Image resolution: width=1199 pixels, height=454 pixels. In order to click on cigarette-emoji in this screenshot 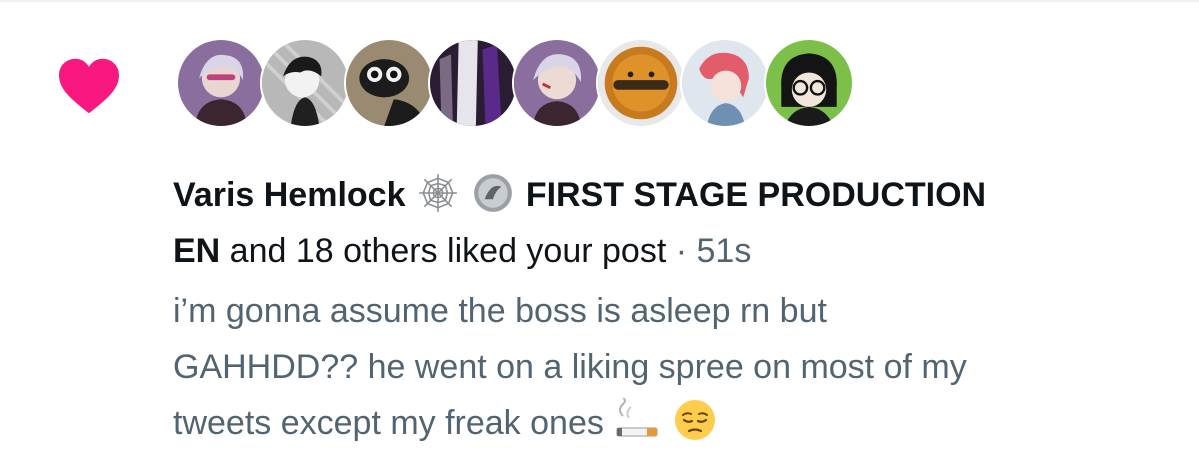, I will do `click(637, 417)`.